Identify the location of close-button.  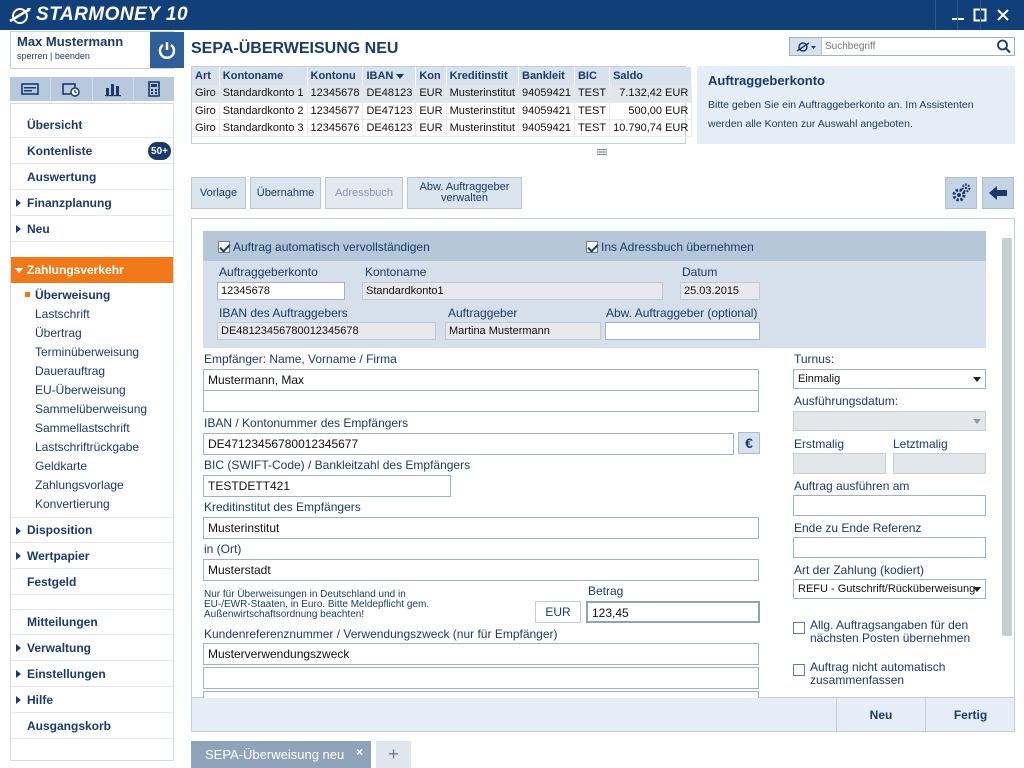
(1002, 15).